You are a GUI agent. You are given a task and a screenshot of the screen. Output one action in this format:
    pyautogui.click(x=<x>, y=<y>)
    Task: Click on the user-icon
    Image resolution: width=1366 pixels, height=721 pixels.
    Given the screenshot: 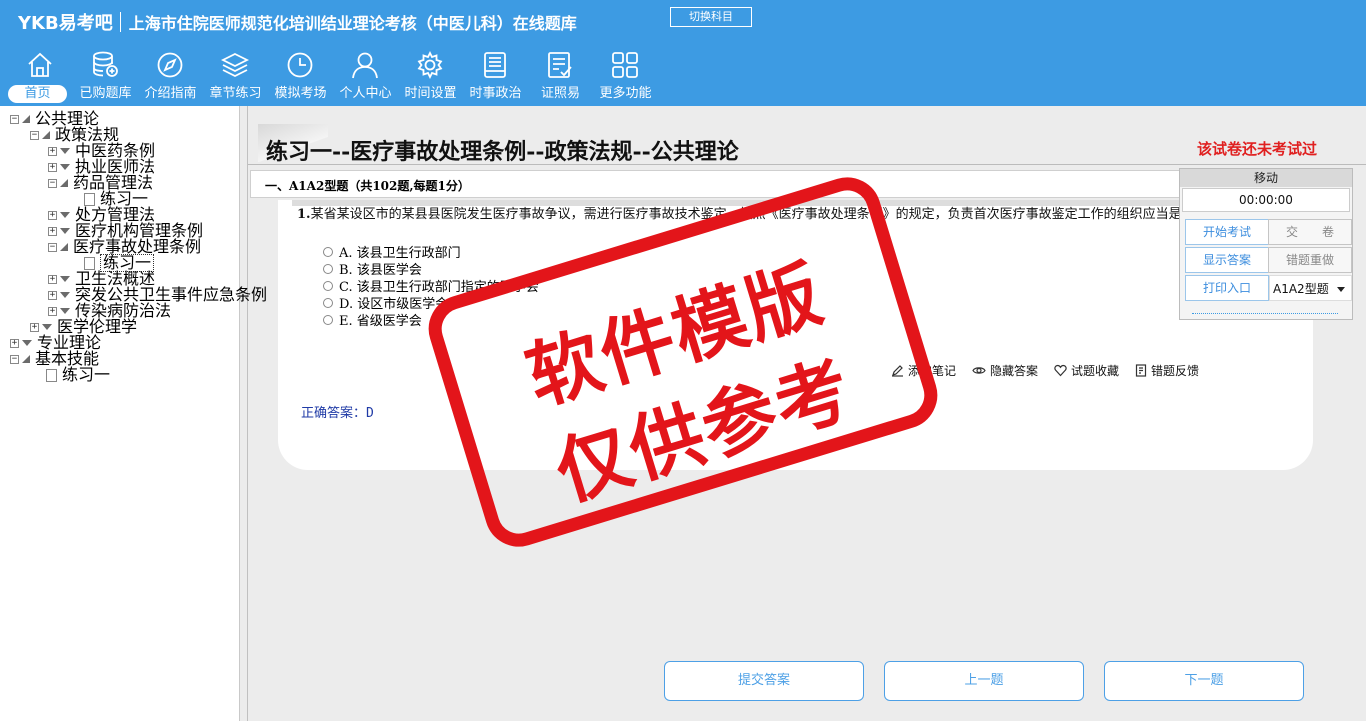 What is the action you would take?
    pyautogui.click(x=365, y=65)
    